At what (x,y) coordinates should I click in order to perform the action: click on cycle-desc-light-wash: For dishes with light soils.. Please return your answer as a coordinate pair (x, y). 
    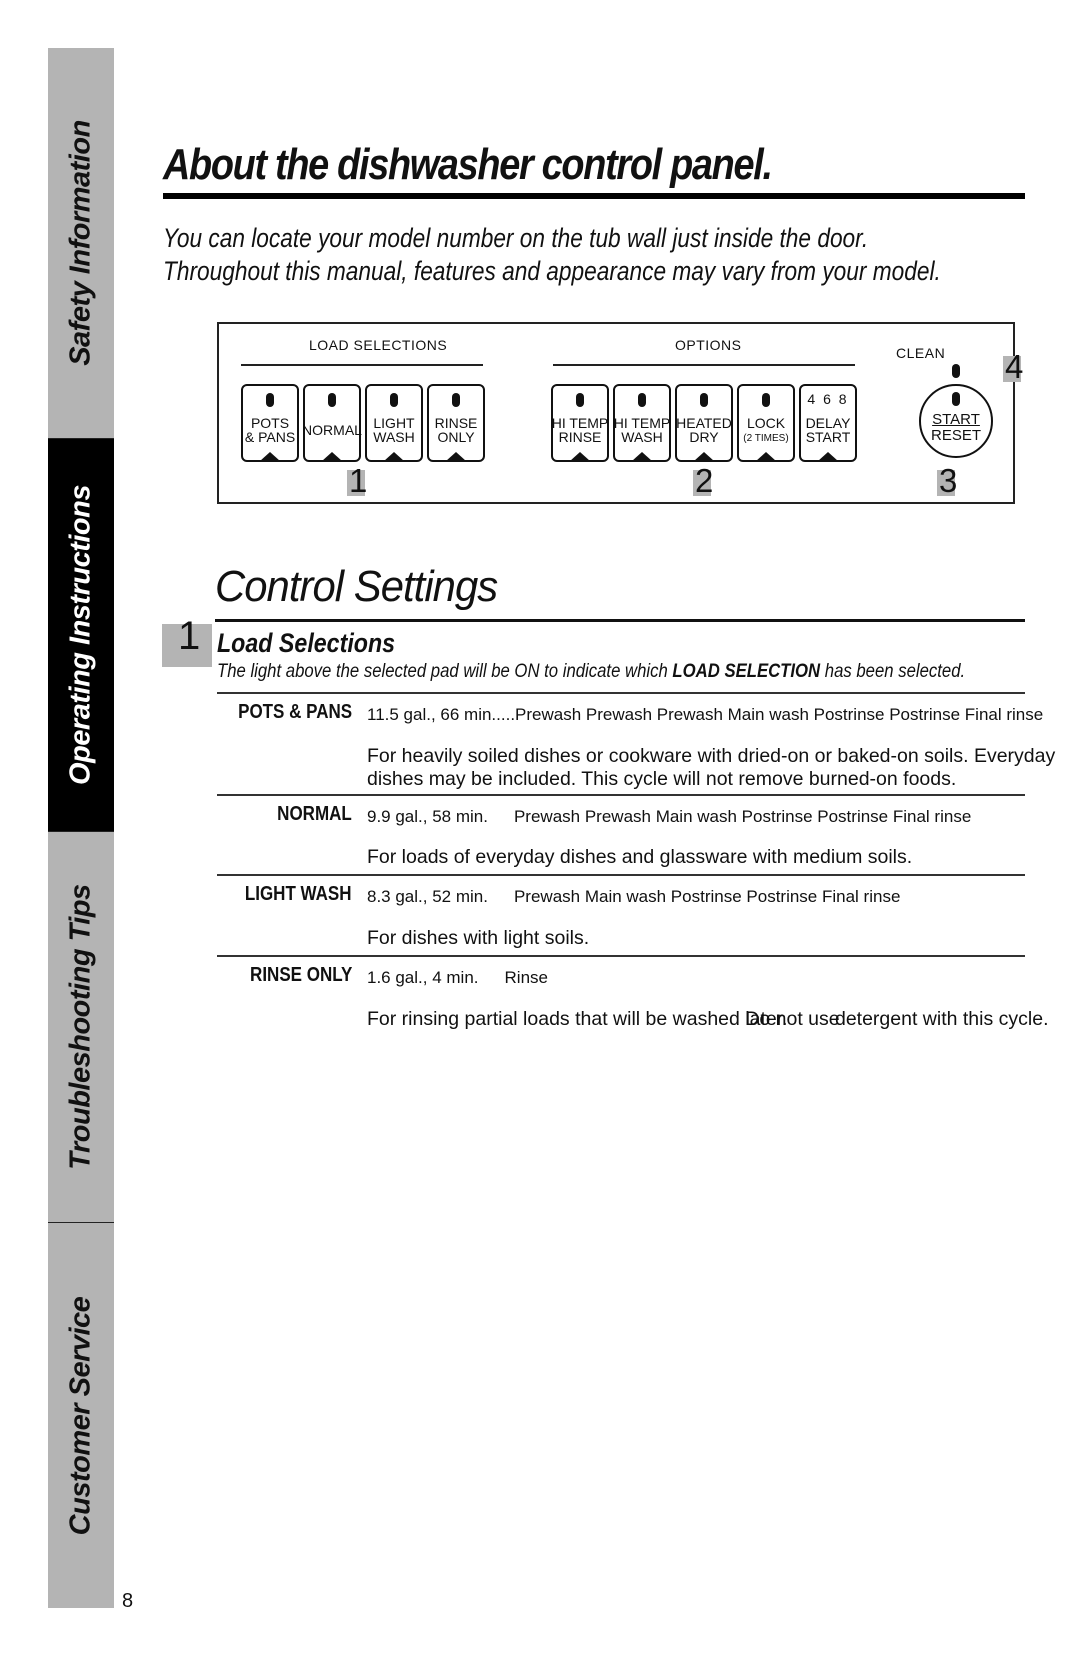
    Looking at the image, I should click on (478, 938).